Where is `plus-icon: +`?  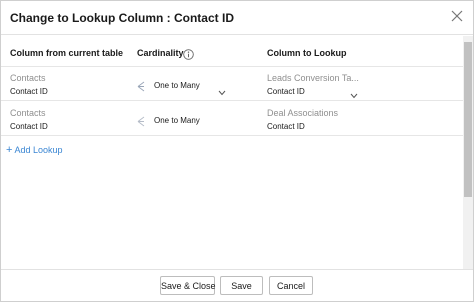 plus-icon: + is located at coordinates (9, 150).